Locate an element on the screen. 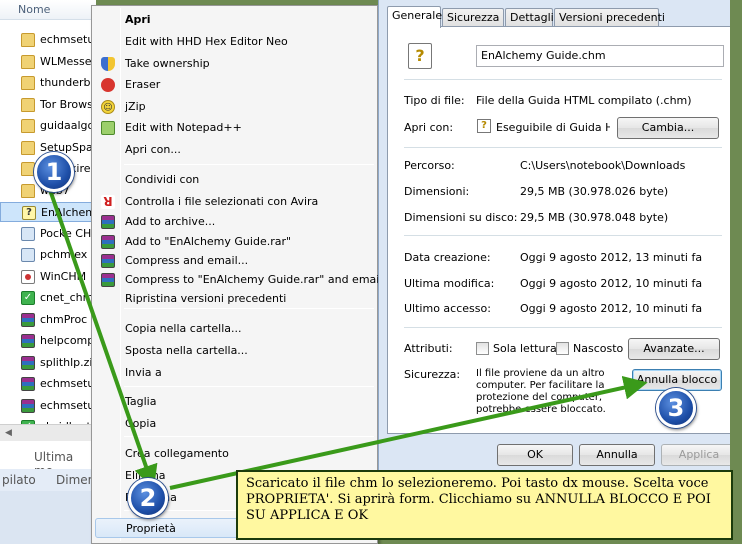  menu-item-taglia: Taglia is located at coordinates (234, 402).